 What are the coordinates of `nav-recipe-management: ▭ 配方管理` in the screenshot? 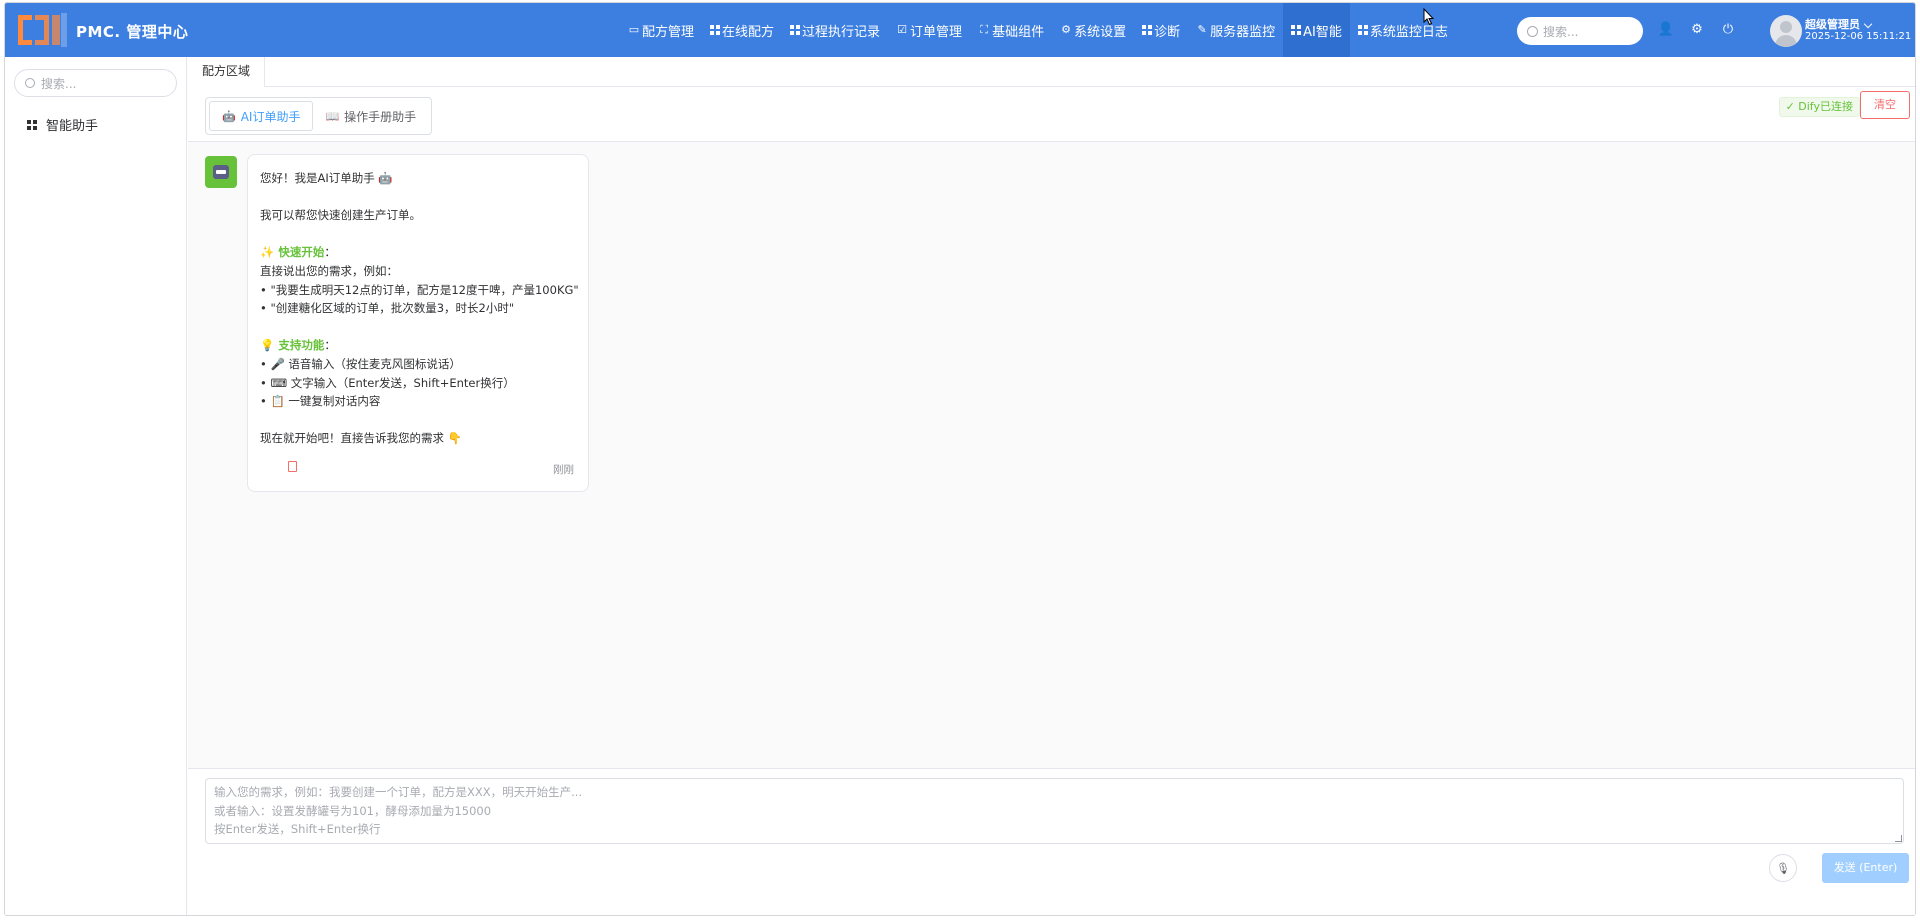 It's located at (661, 30).